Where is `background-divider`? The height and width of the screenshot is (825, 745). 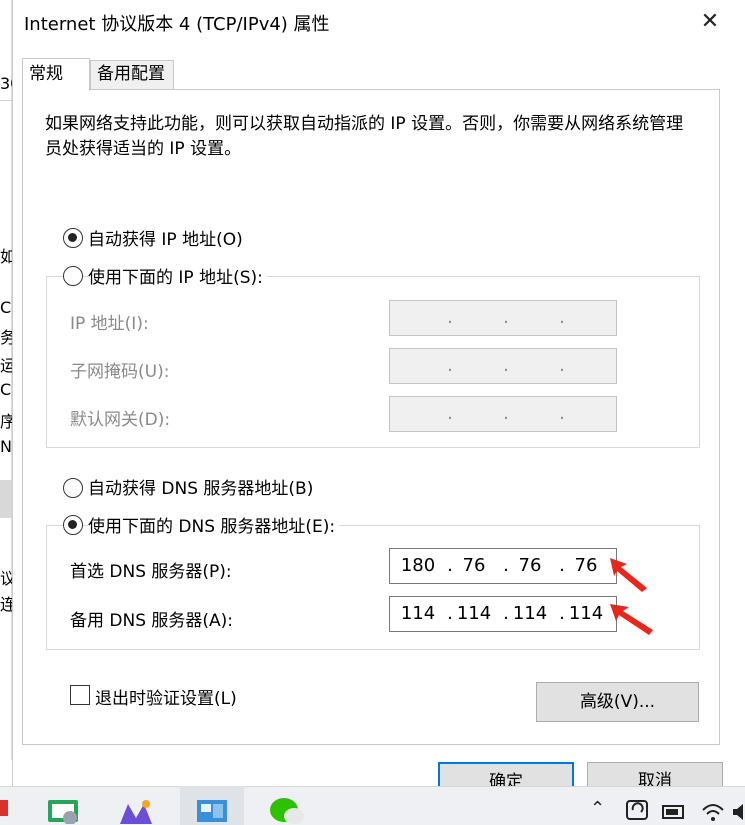 background-divider is located at coordinates (6, 100).